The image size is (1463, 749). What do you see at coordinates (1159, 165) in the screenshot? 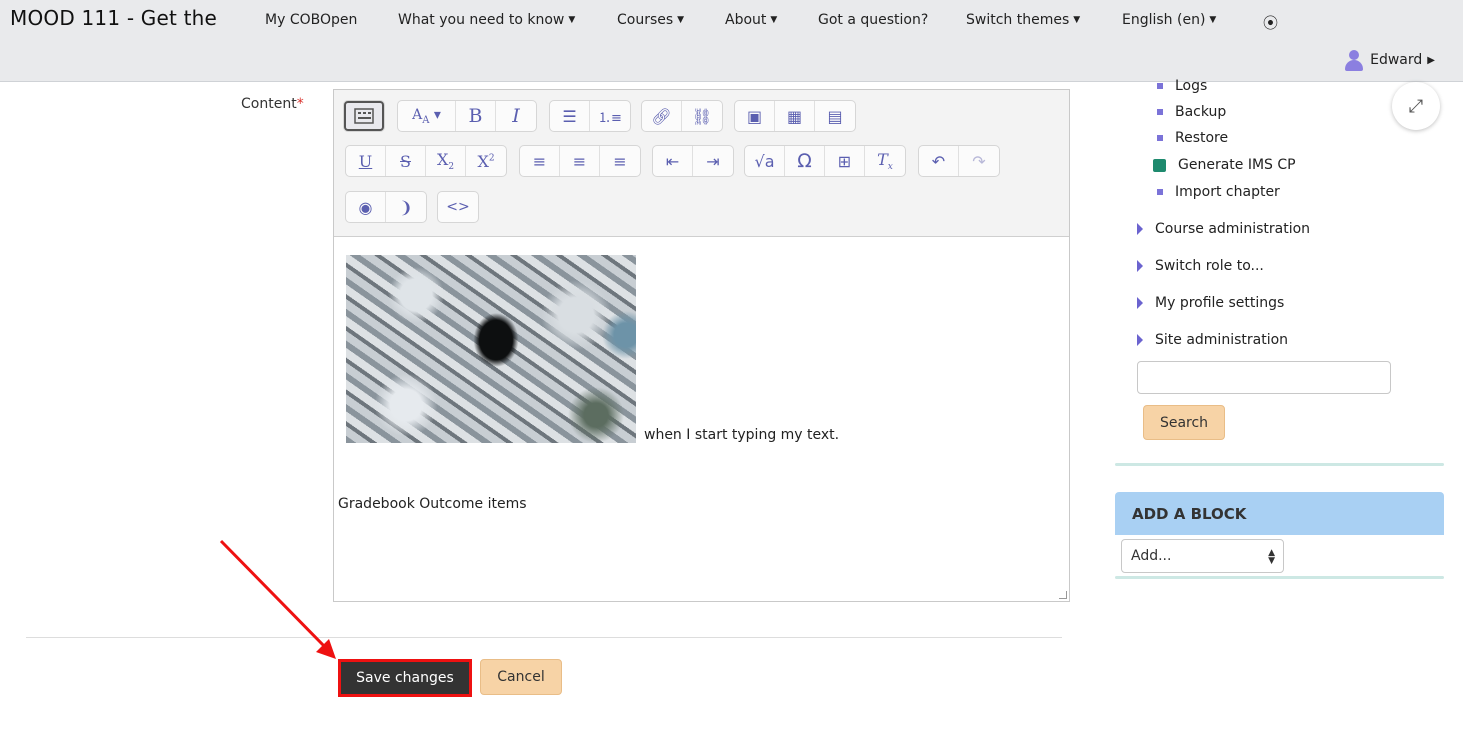
I see `cube-icon` at bounding box center [1159, 165].